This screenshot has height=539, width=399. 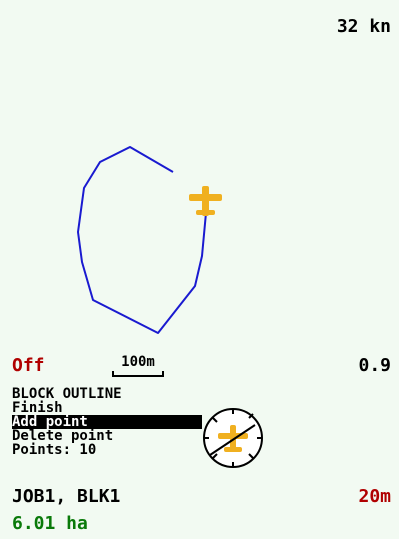 I want to click on compass-icon, so click(x=233, y=438).